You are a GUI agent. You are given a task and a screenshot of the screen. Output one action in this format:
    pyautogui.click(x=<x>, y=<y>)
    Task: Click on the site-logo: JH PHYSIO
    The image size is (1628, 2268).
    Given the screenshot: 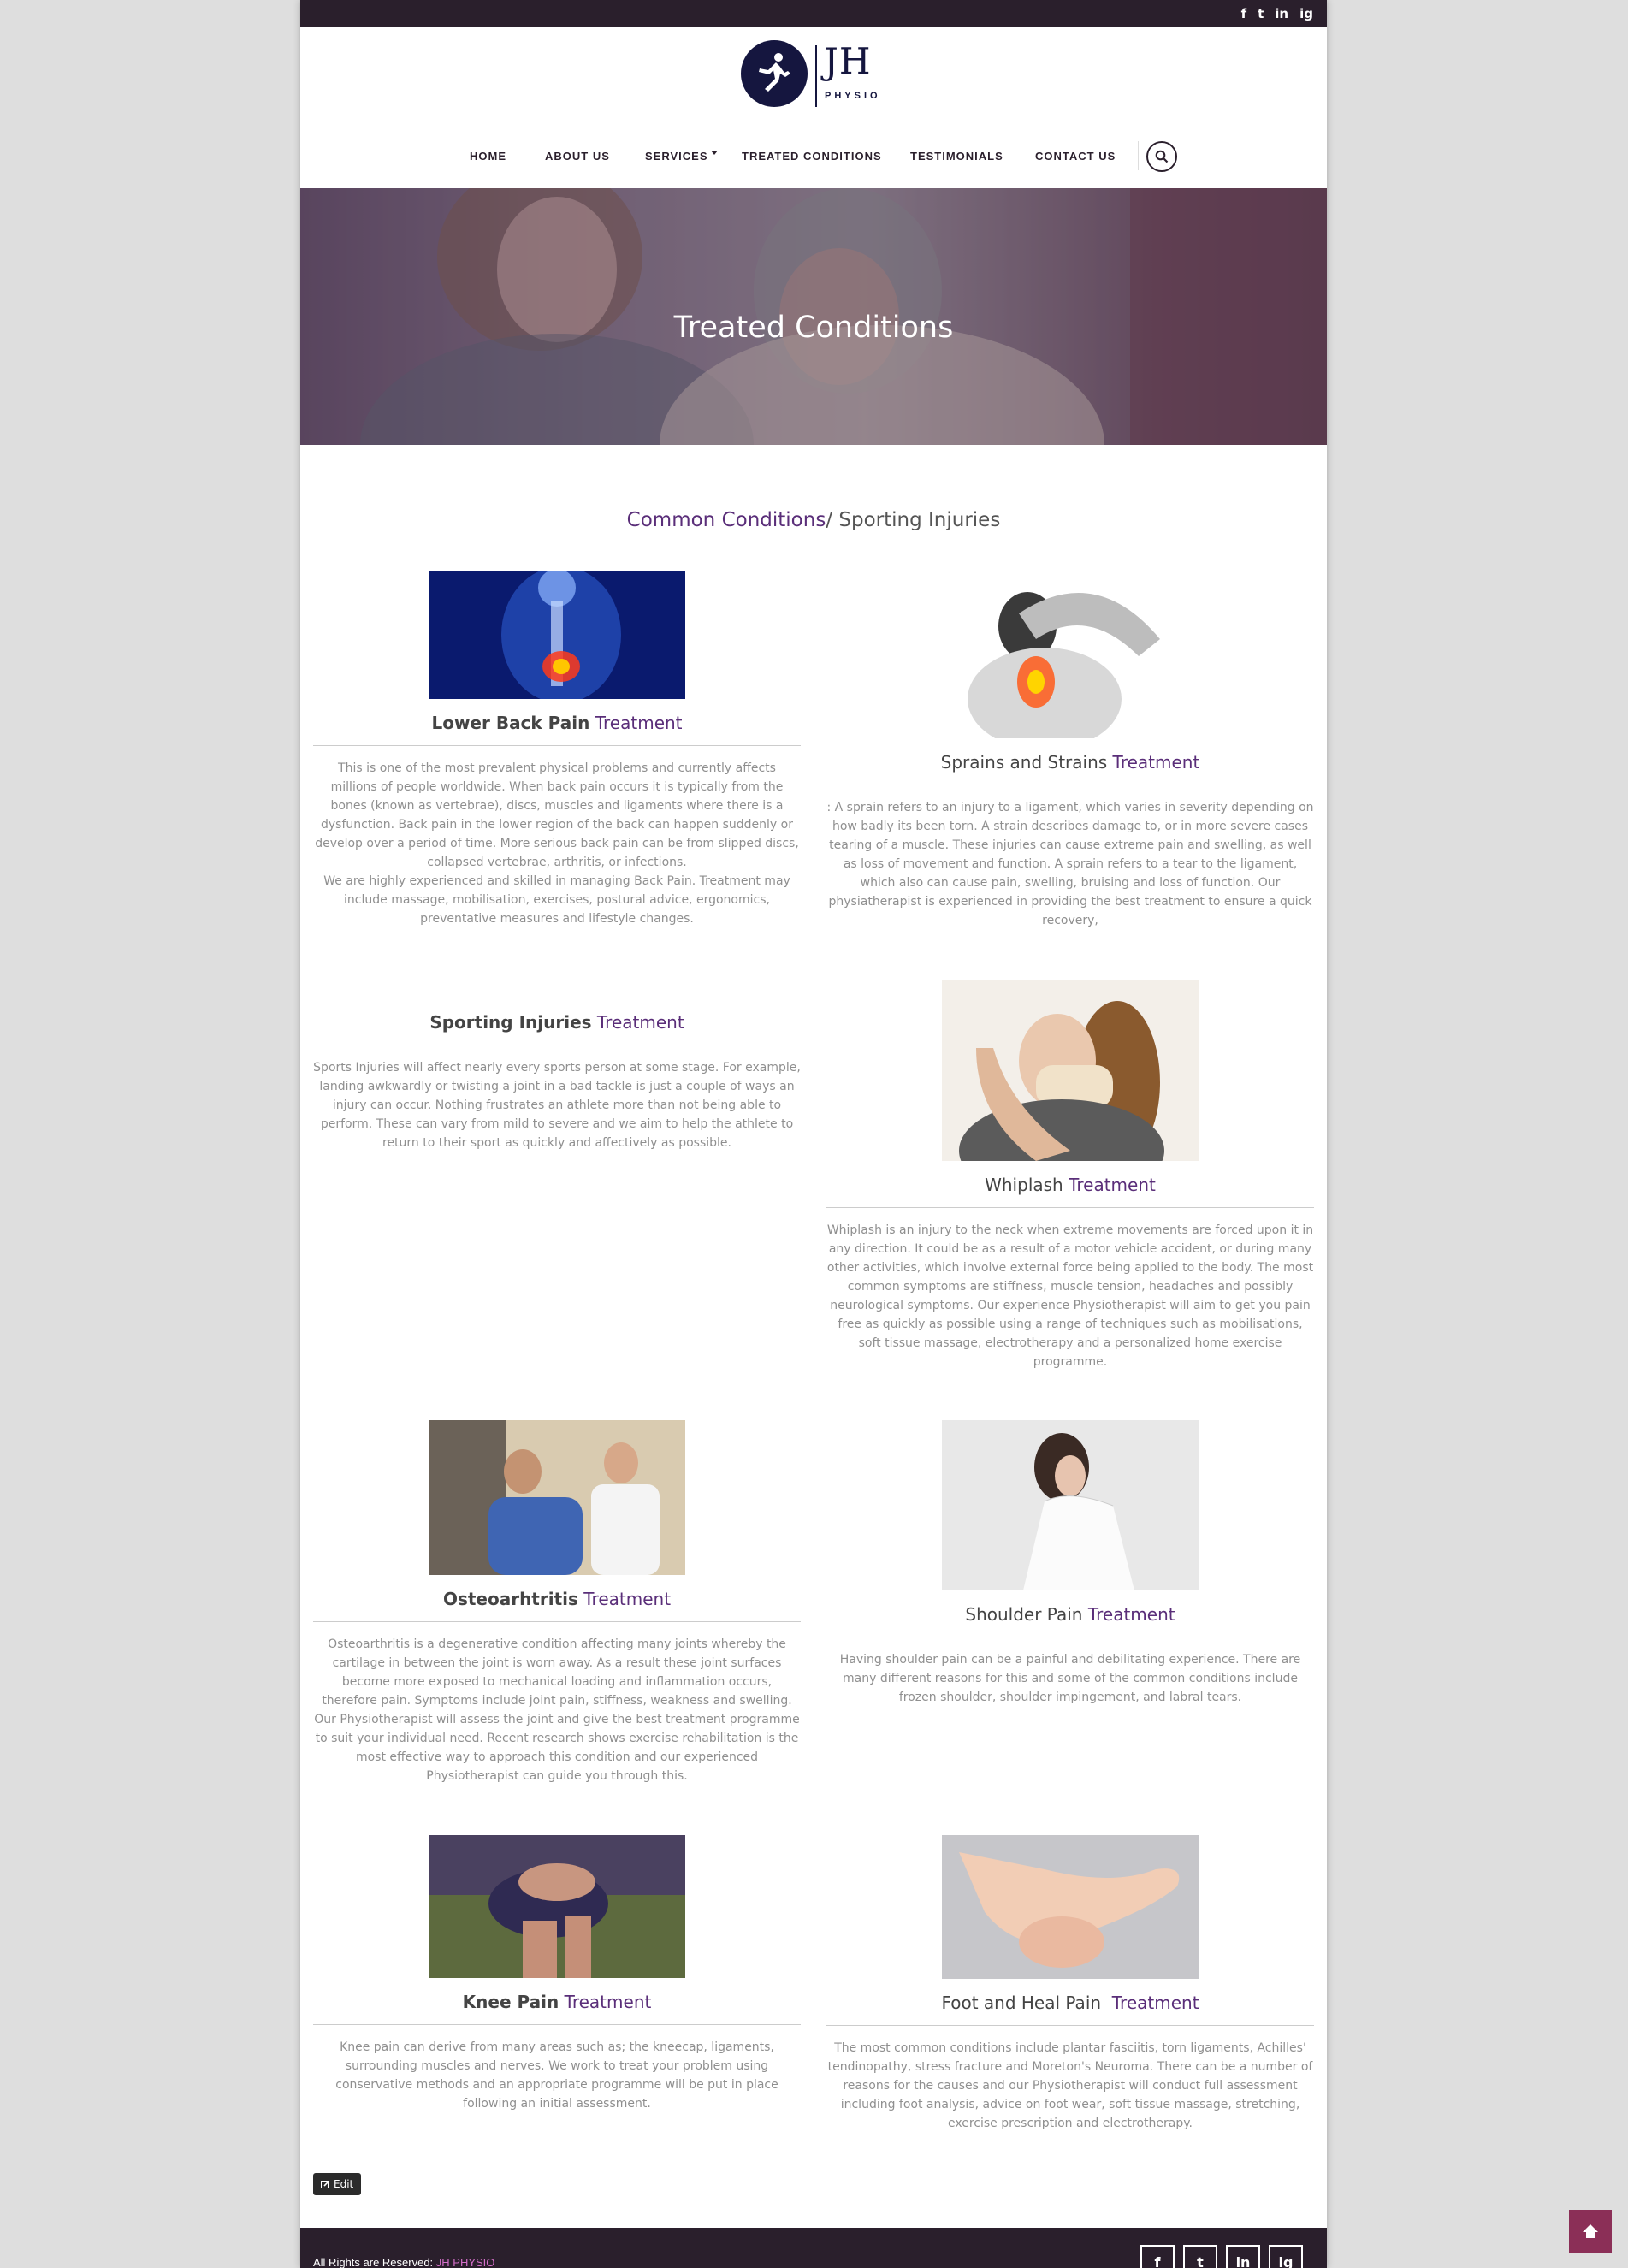 What is the action you would take?
    pyautogui.click(x=813, y=72)
    